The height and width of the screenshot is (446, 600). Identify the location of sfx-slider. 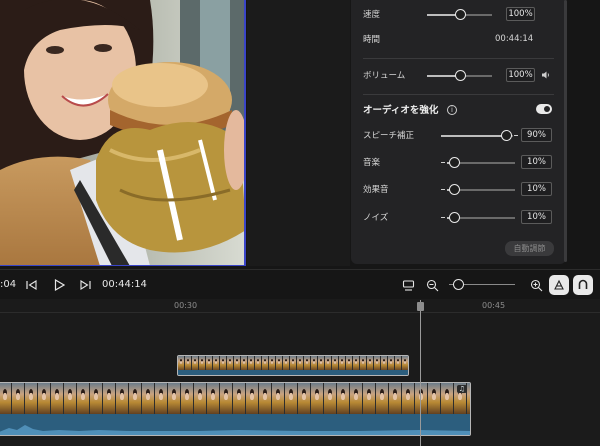
(481, 189).